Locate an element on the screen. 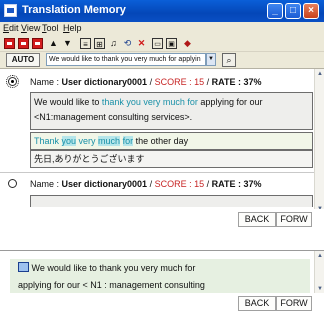 Image resolution: width=324 pixels, height=312 pixels. target-sentence: Thank you very much for the other day is located at coordinates (171, 141).